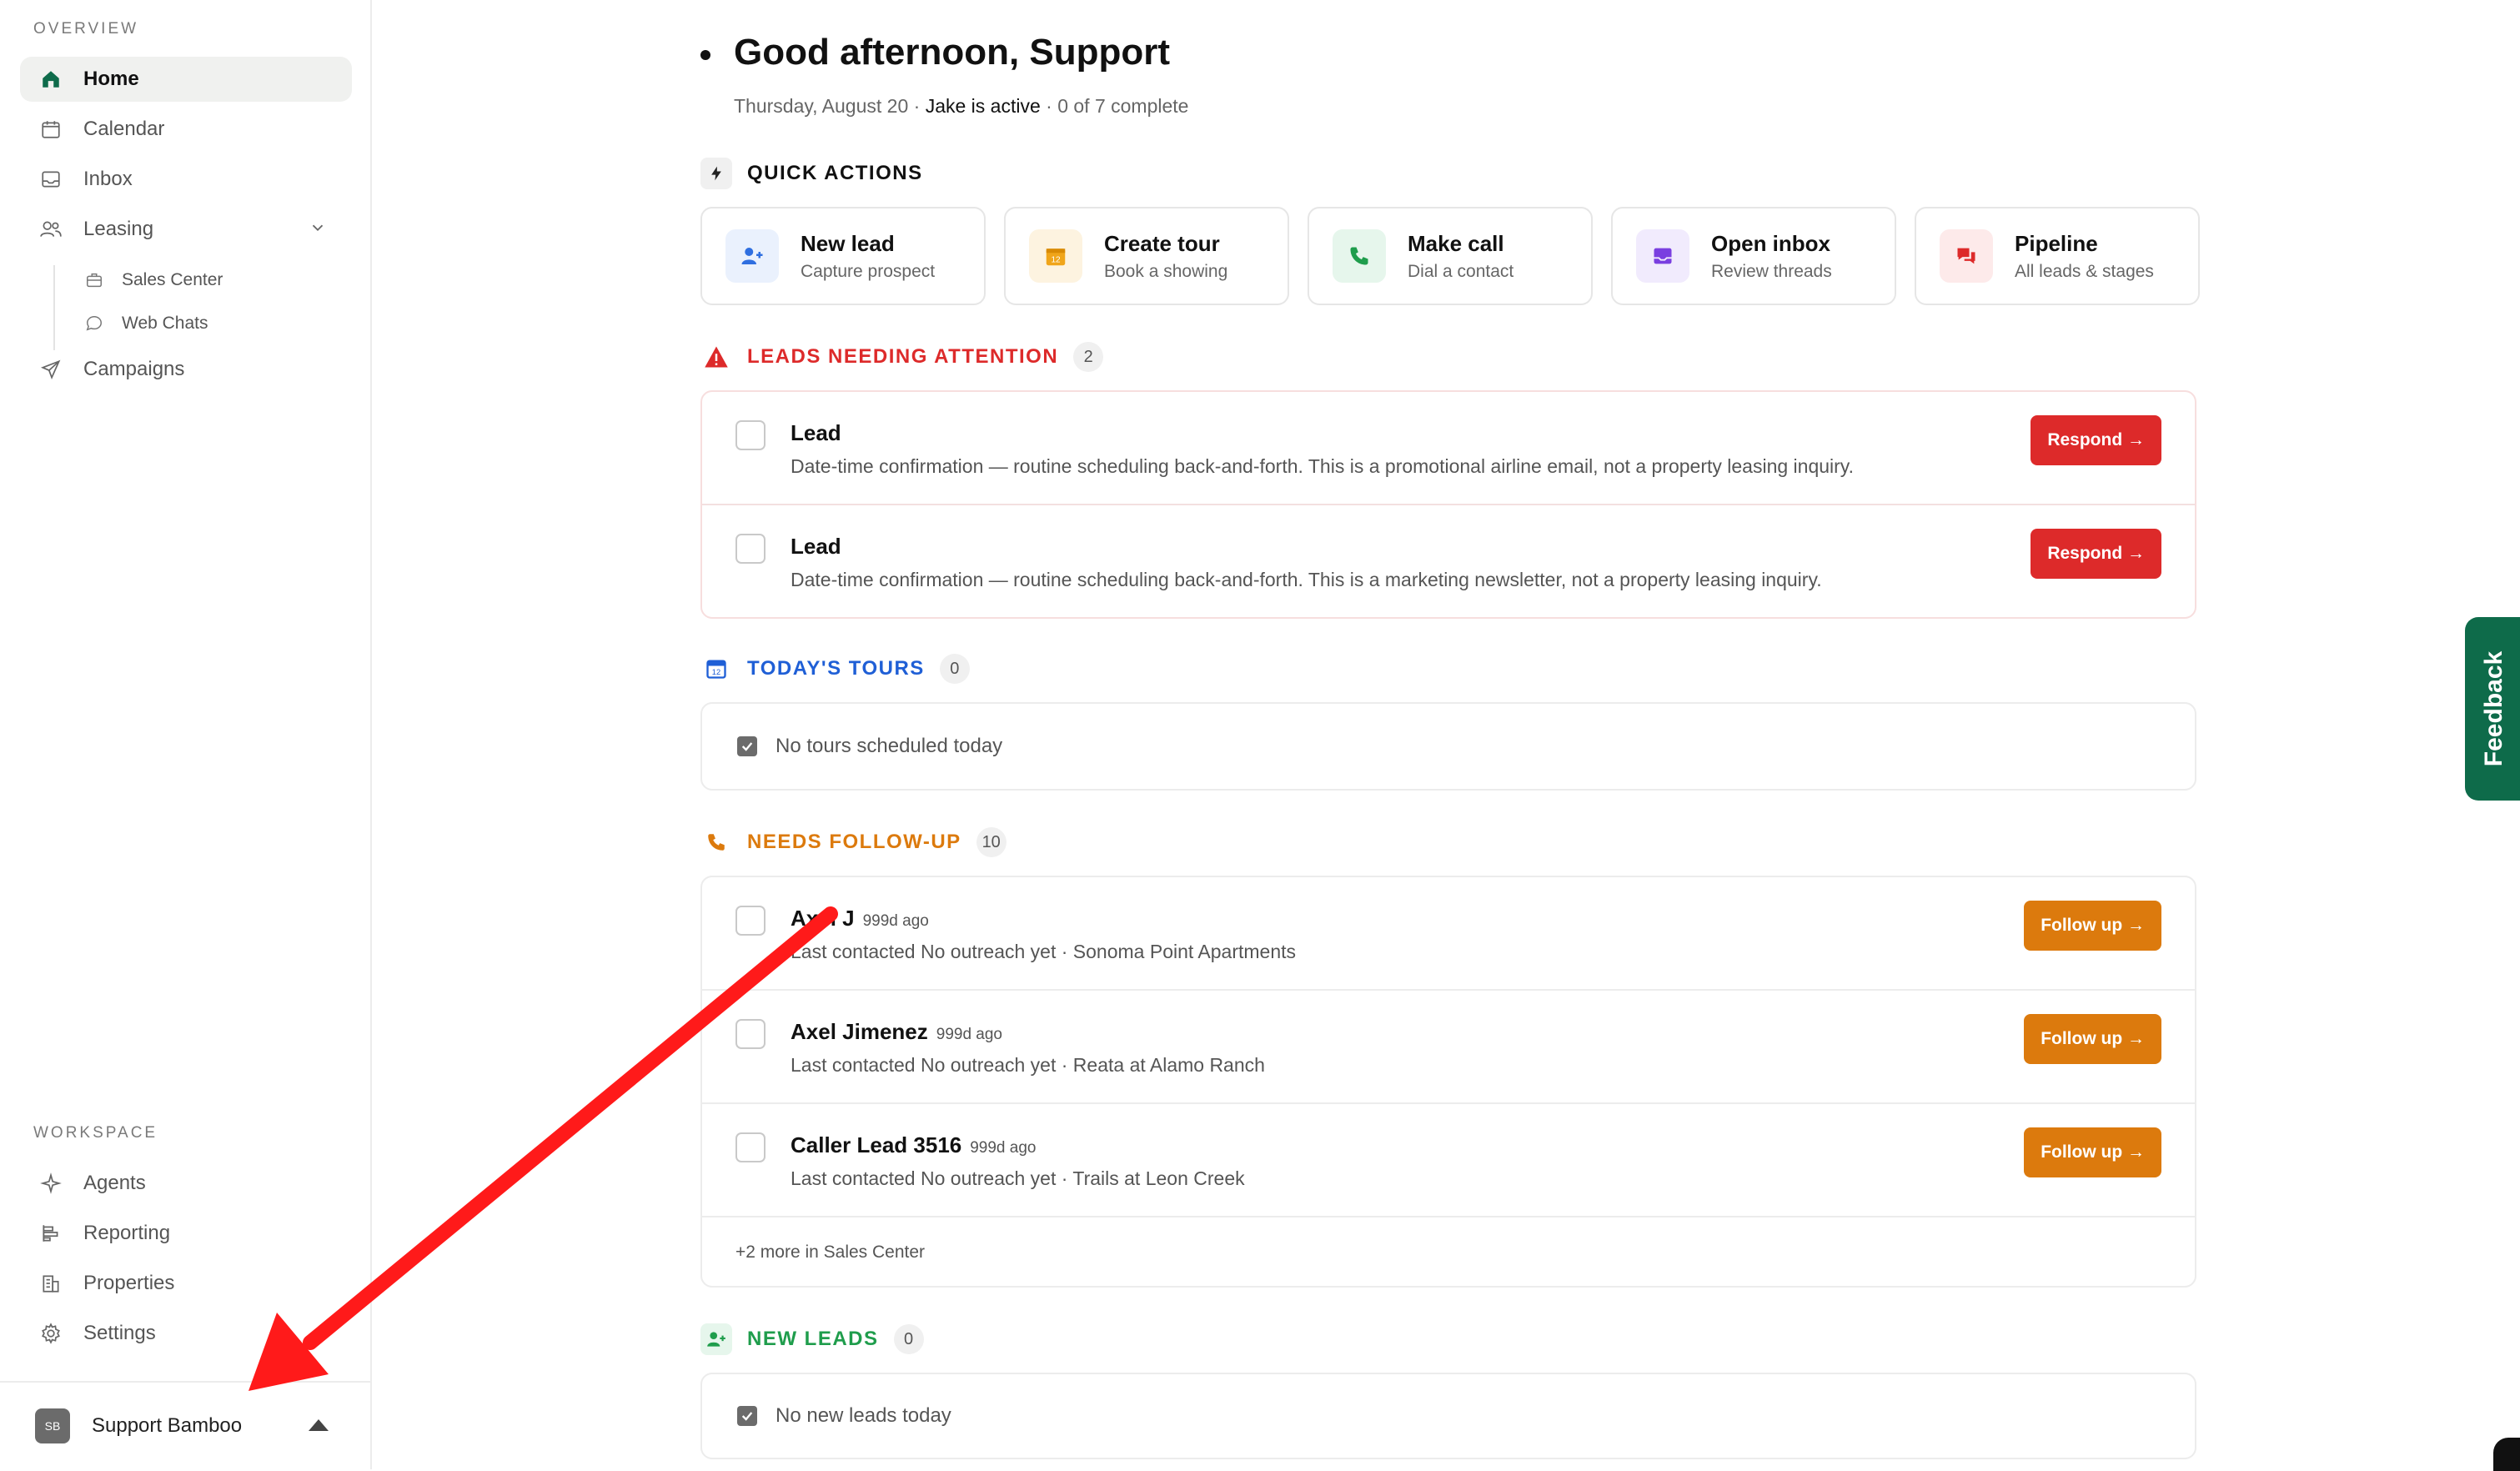 Image resolution: width=2520 pixels, height=1471 pixels. Describe the element at coordinates (54, 307) in the screenshot. I see `submenu-guide-line` at that location.